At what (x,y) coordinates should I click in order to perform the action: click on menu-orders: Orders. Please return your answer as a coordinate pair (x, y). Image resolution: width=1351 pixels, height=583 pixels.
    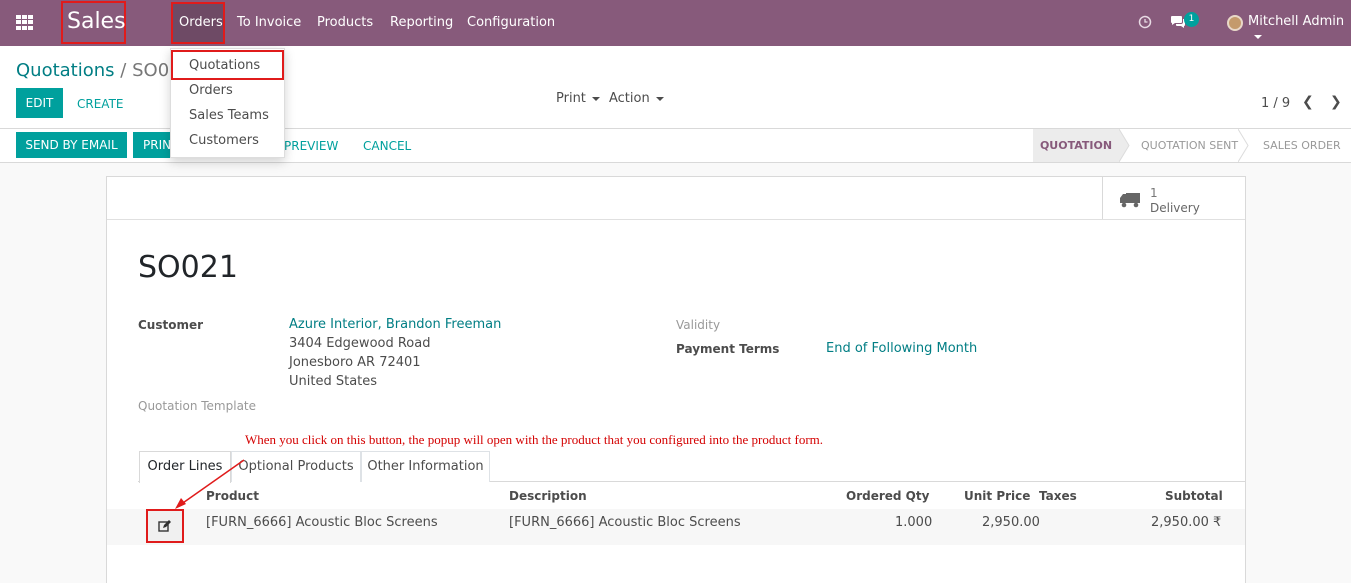
    Looking at the image, I should click on (201, 22).